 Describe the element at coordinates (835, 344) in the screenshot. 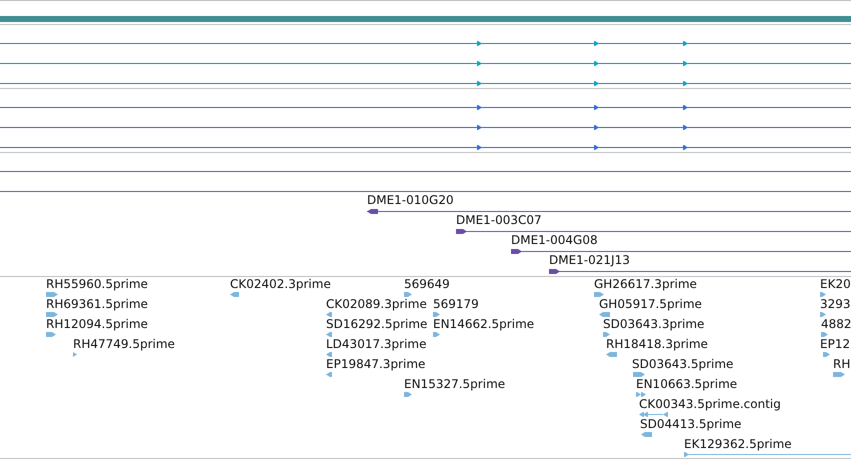

I see `est-label: EP12` at that location.